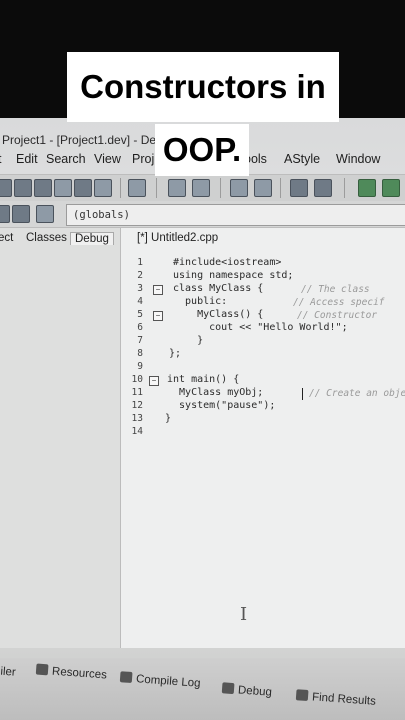 Image resolution: width=405 pixels, height=720 pixels. Describe the element at coordinates (299, 188) in the screenshot. I see `indent-icon` at that location.